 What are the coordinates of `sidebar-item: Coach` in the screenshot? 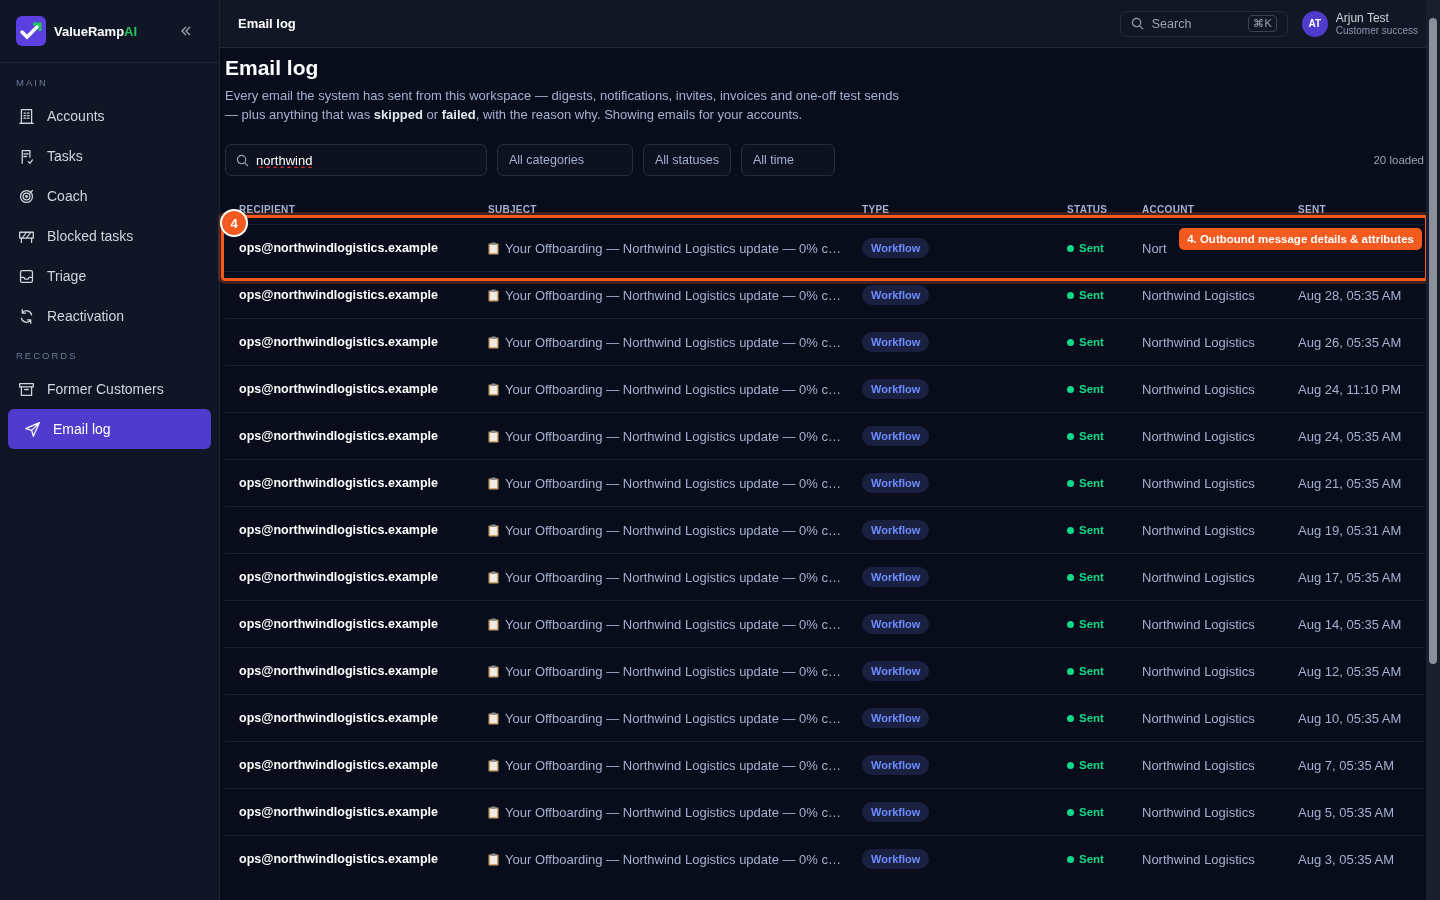 It's located at (109, 196).